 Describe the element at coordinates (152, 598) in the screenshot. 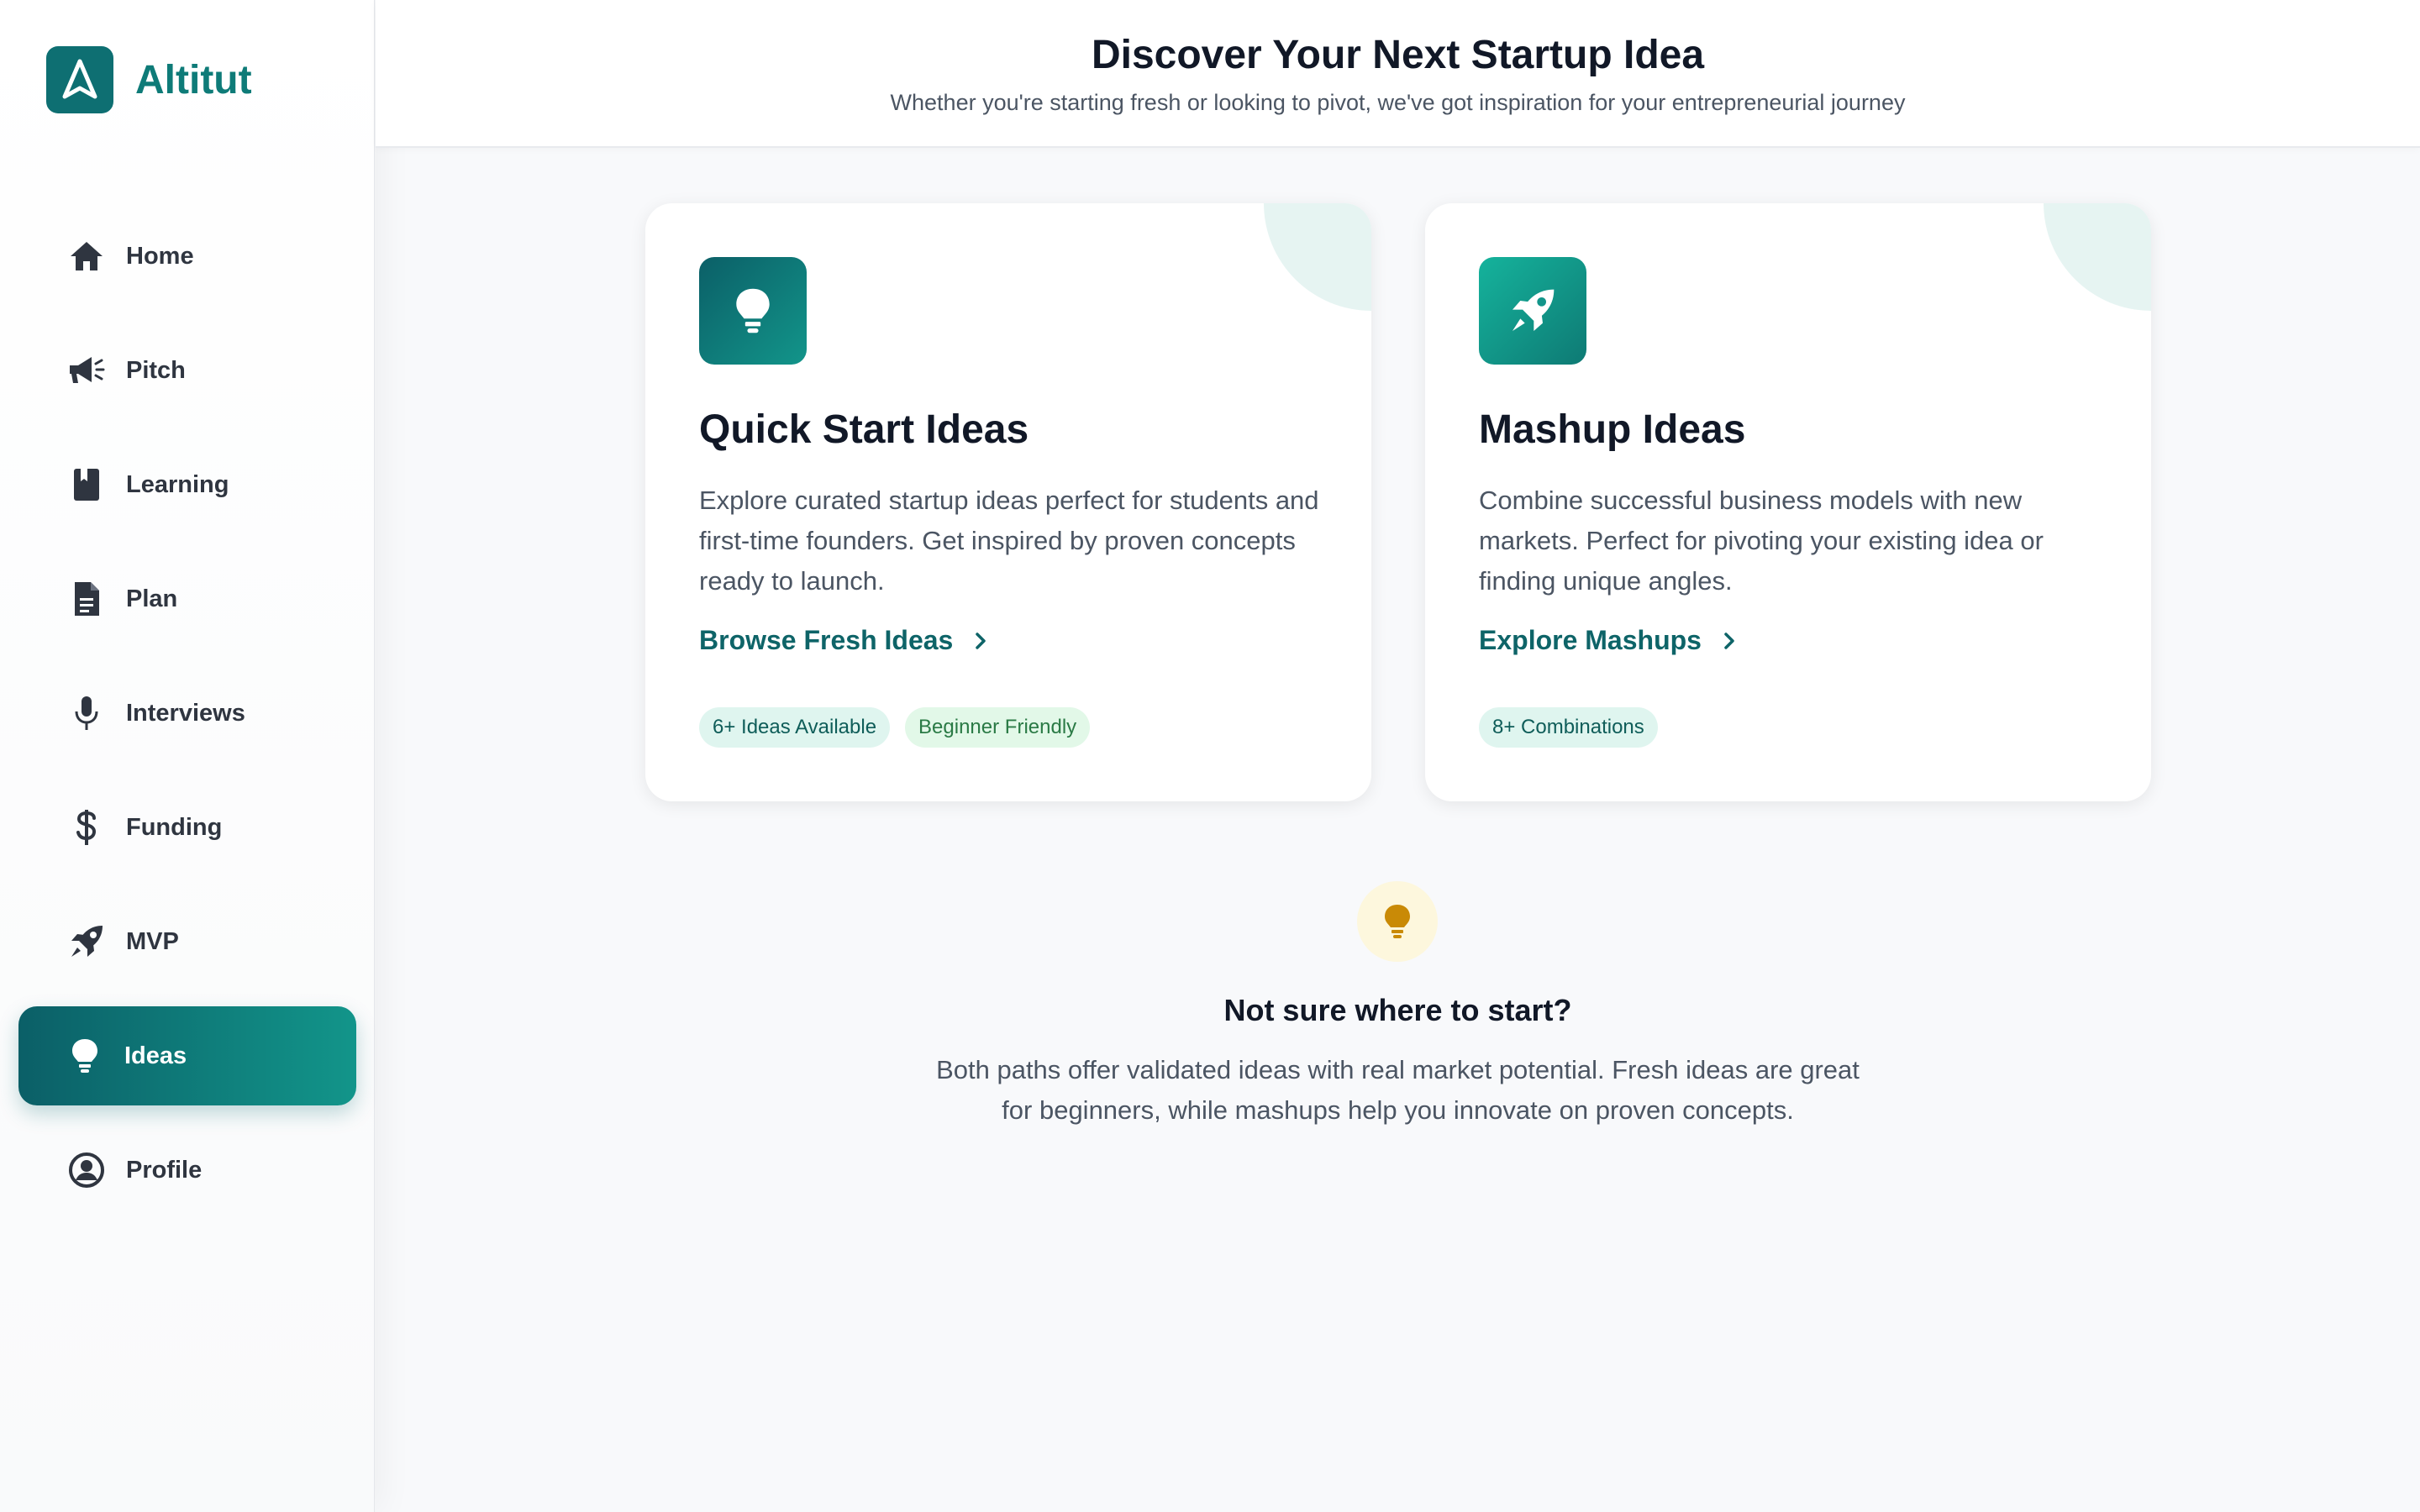

I see `sidebar-item-label: Plan` at that location.